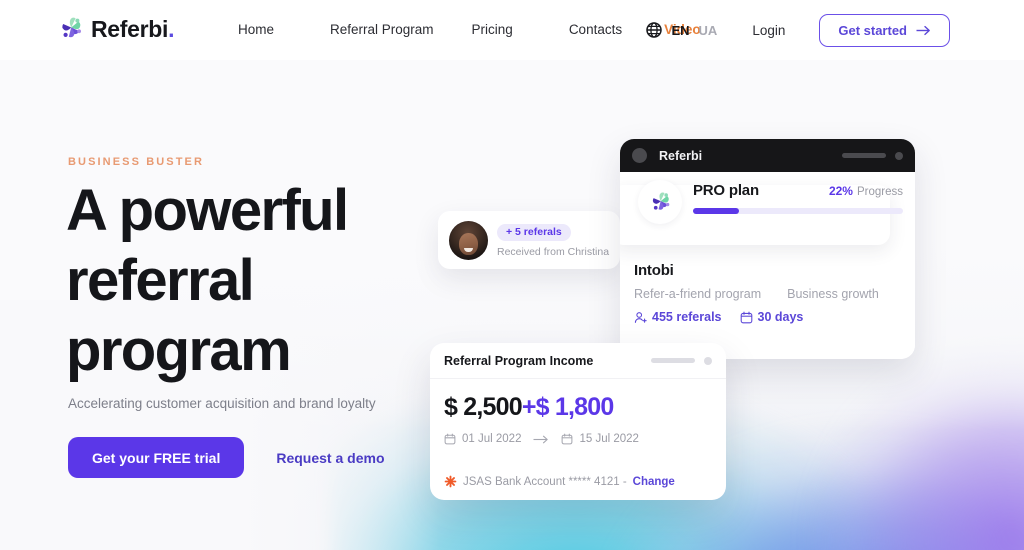  Describe the element at coordinates (468, 249) in the screenshot. I see `avatar-smile` at that location.